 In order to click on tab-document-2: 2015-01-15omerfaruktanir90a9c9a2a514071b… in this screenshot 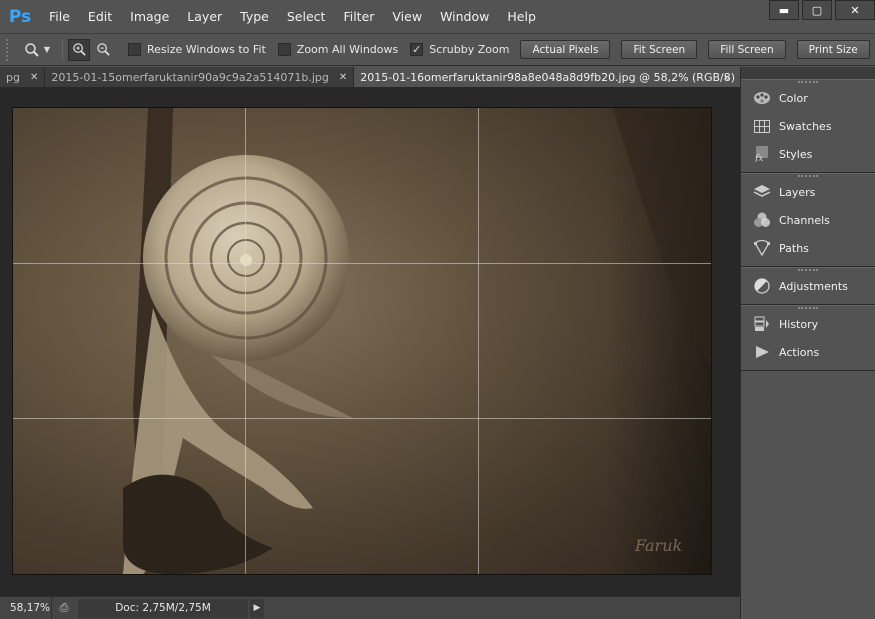, I will do `click(200, 77)`.